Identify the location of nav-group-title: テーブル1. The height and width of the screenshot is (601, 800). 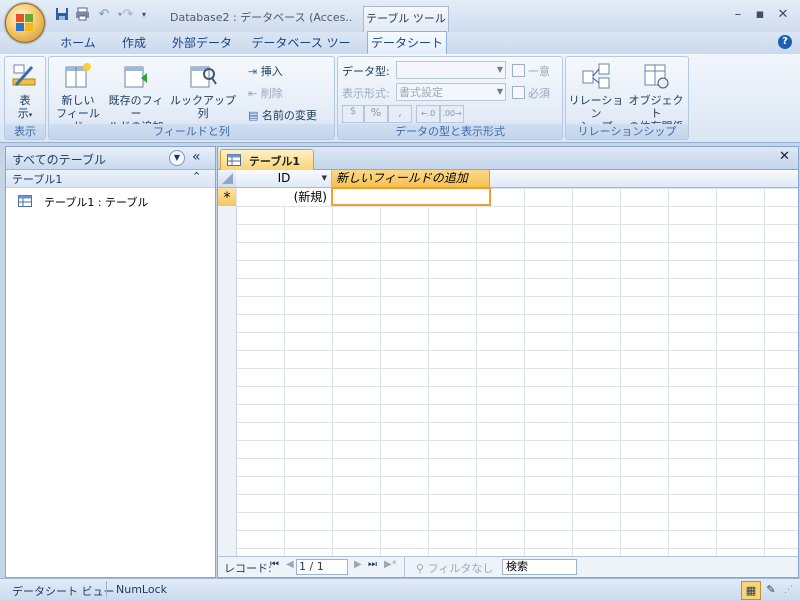
(37, 179).